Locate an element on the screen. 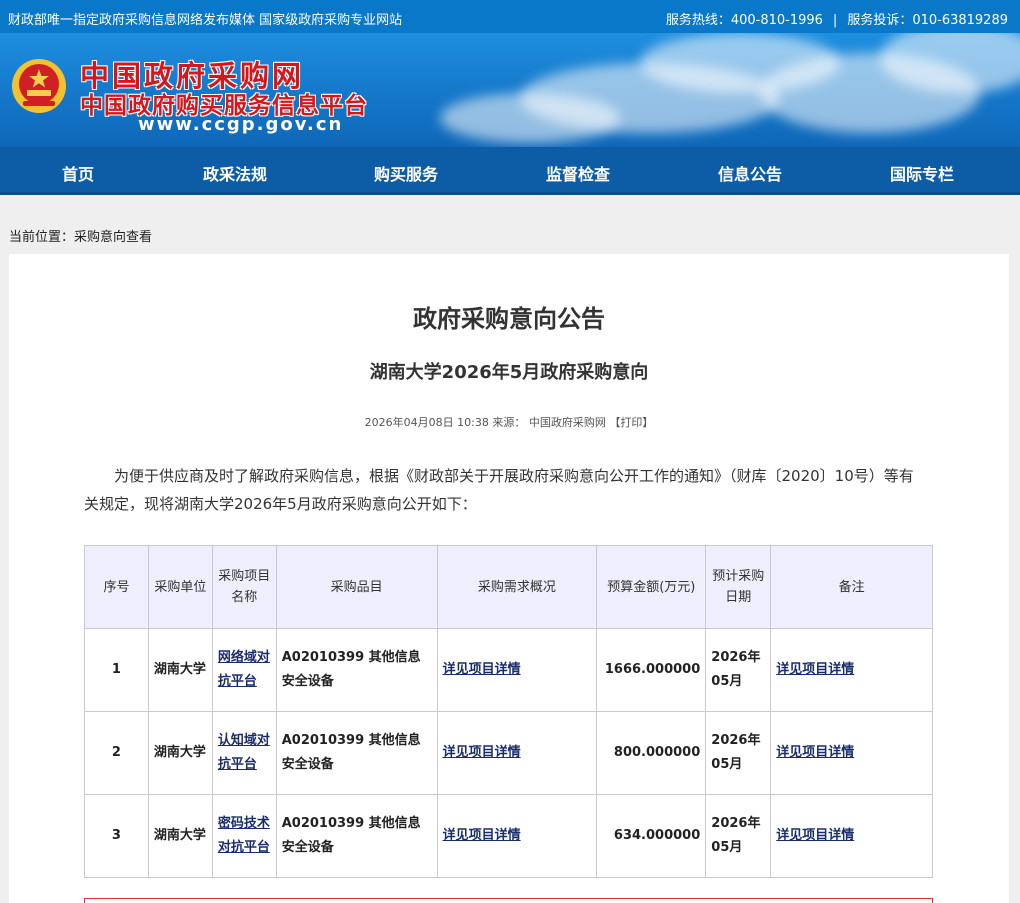 Image resolution: width=1020 pixels, height=903 pixels. cell-budget: 1666.000000 is located at coordinates (651, 670).